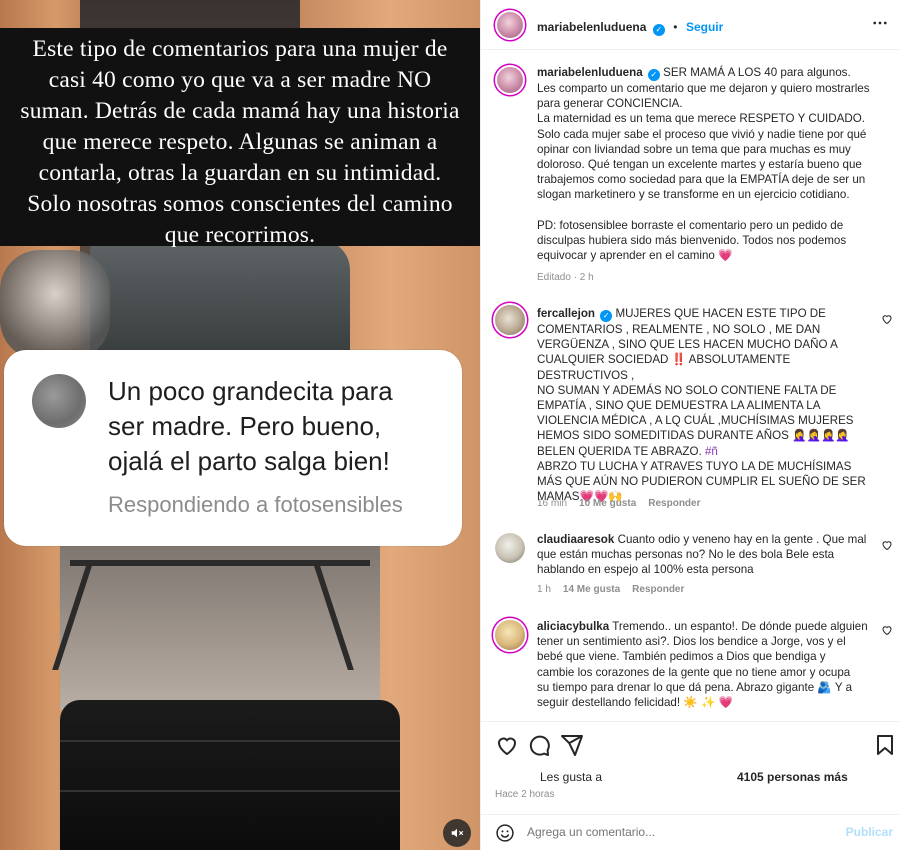 The image size is (900, 850). What do you see at coordinates (880, 25) in the screenshot?
I see `more-options-button` at bounding box center [880, 25].